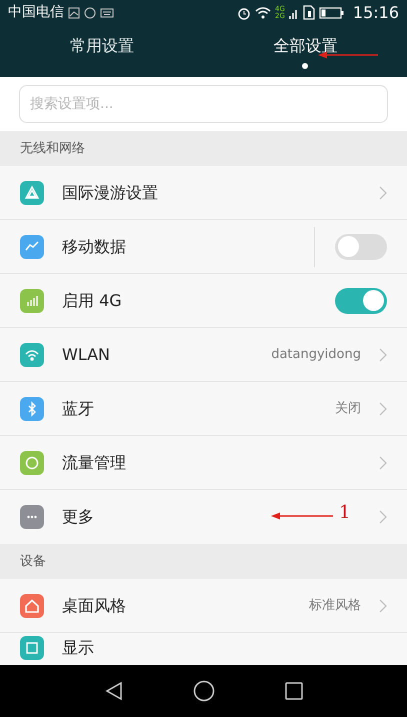 Image resolution: width=407 pixels, height=717 pixels. What do you see at coordinates (36, 12) in the screenshot?
I see `carrier-name: 中国电信` at bounding box center [36, 12].